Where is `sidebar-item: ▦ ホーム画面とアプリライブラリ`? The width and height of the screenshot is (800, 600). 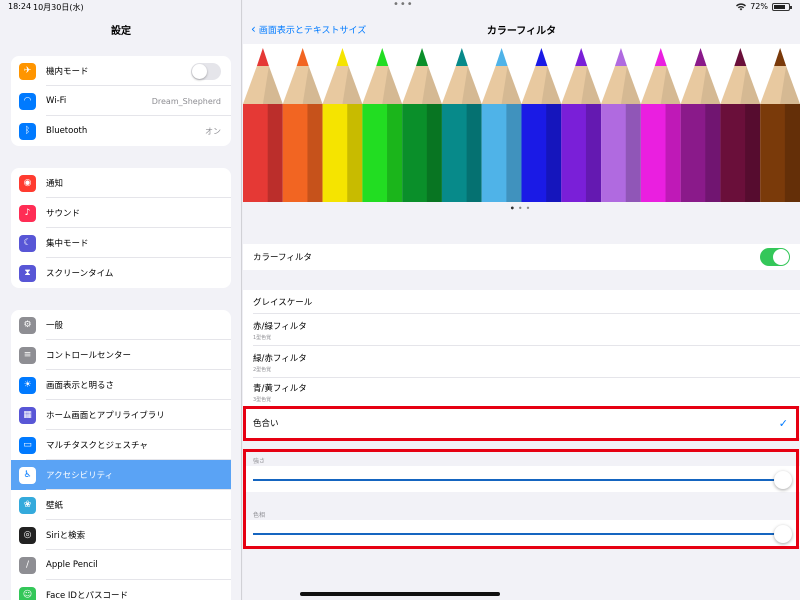 sidebar-item: ▦ ホーム画面とアプリライブラリ is located at coordinates (121, 415).